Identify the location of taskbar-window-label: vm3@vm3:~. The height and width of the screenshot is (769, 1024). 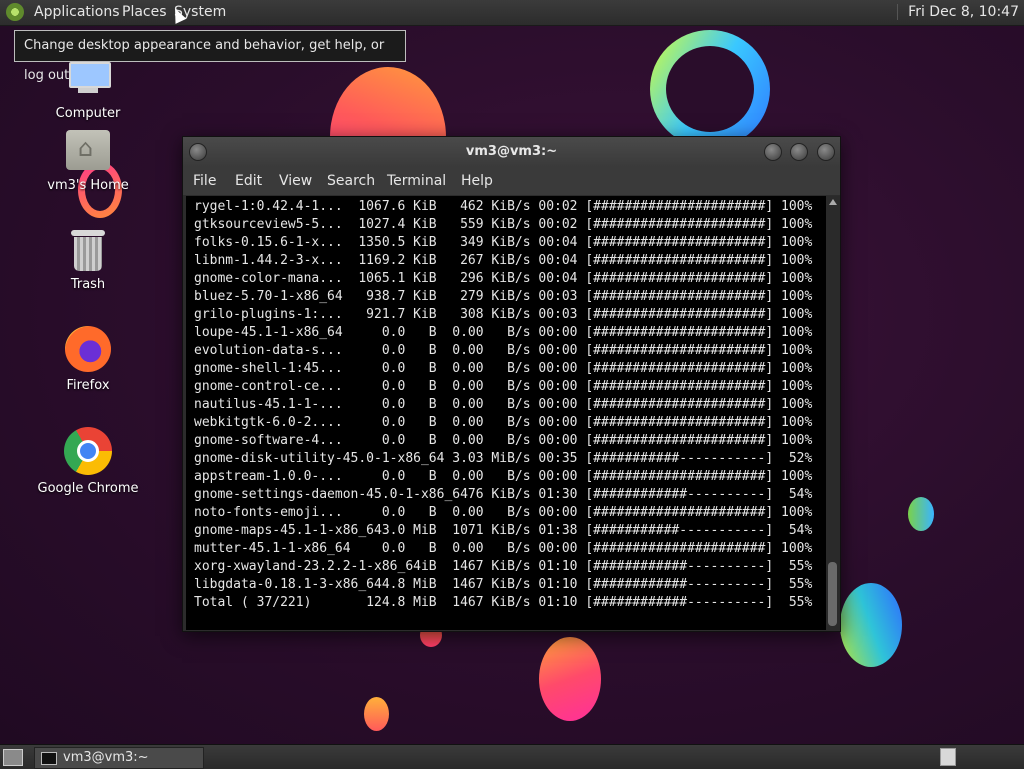
(106, 757).